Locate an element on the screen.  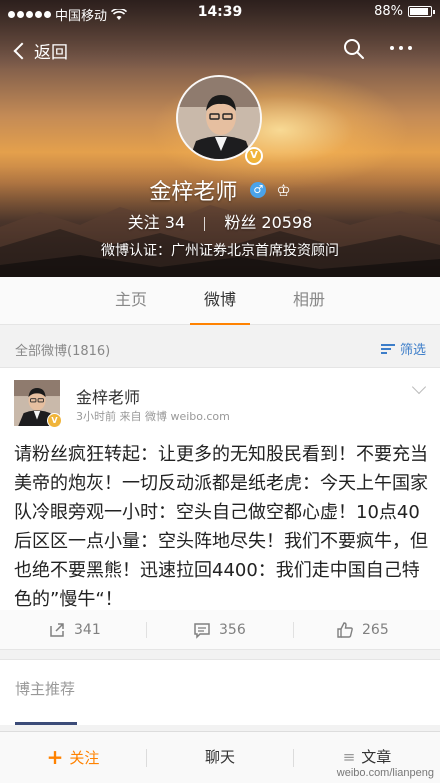
verification-text: 微博认证：广州证券北京首席投资顾问 is located at coordinates (220, 251).